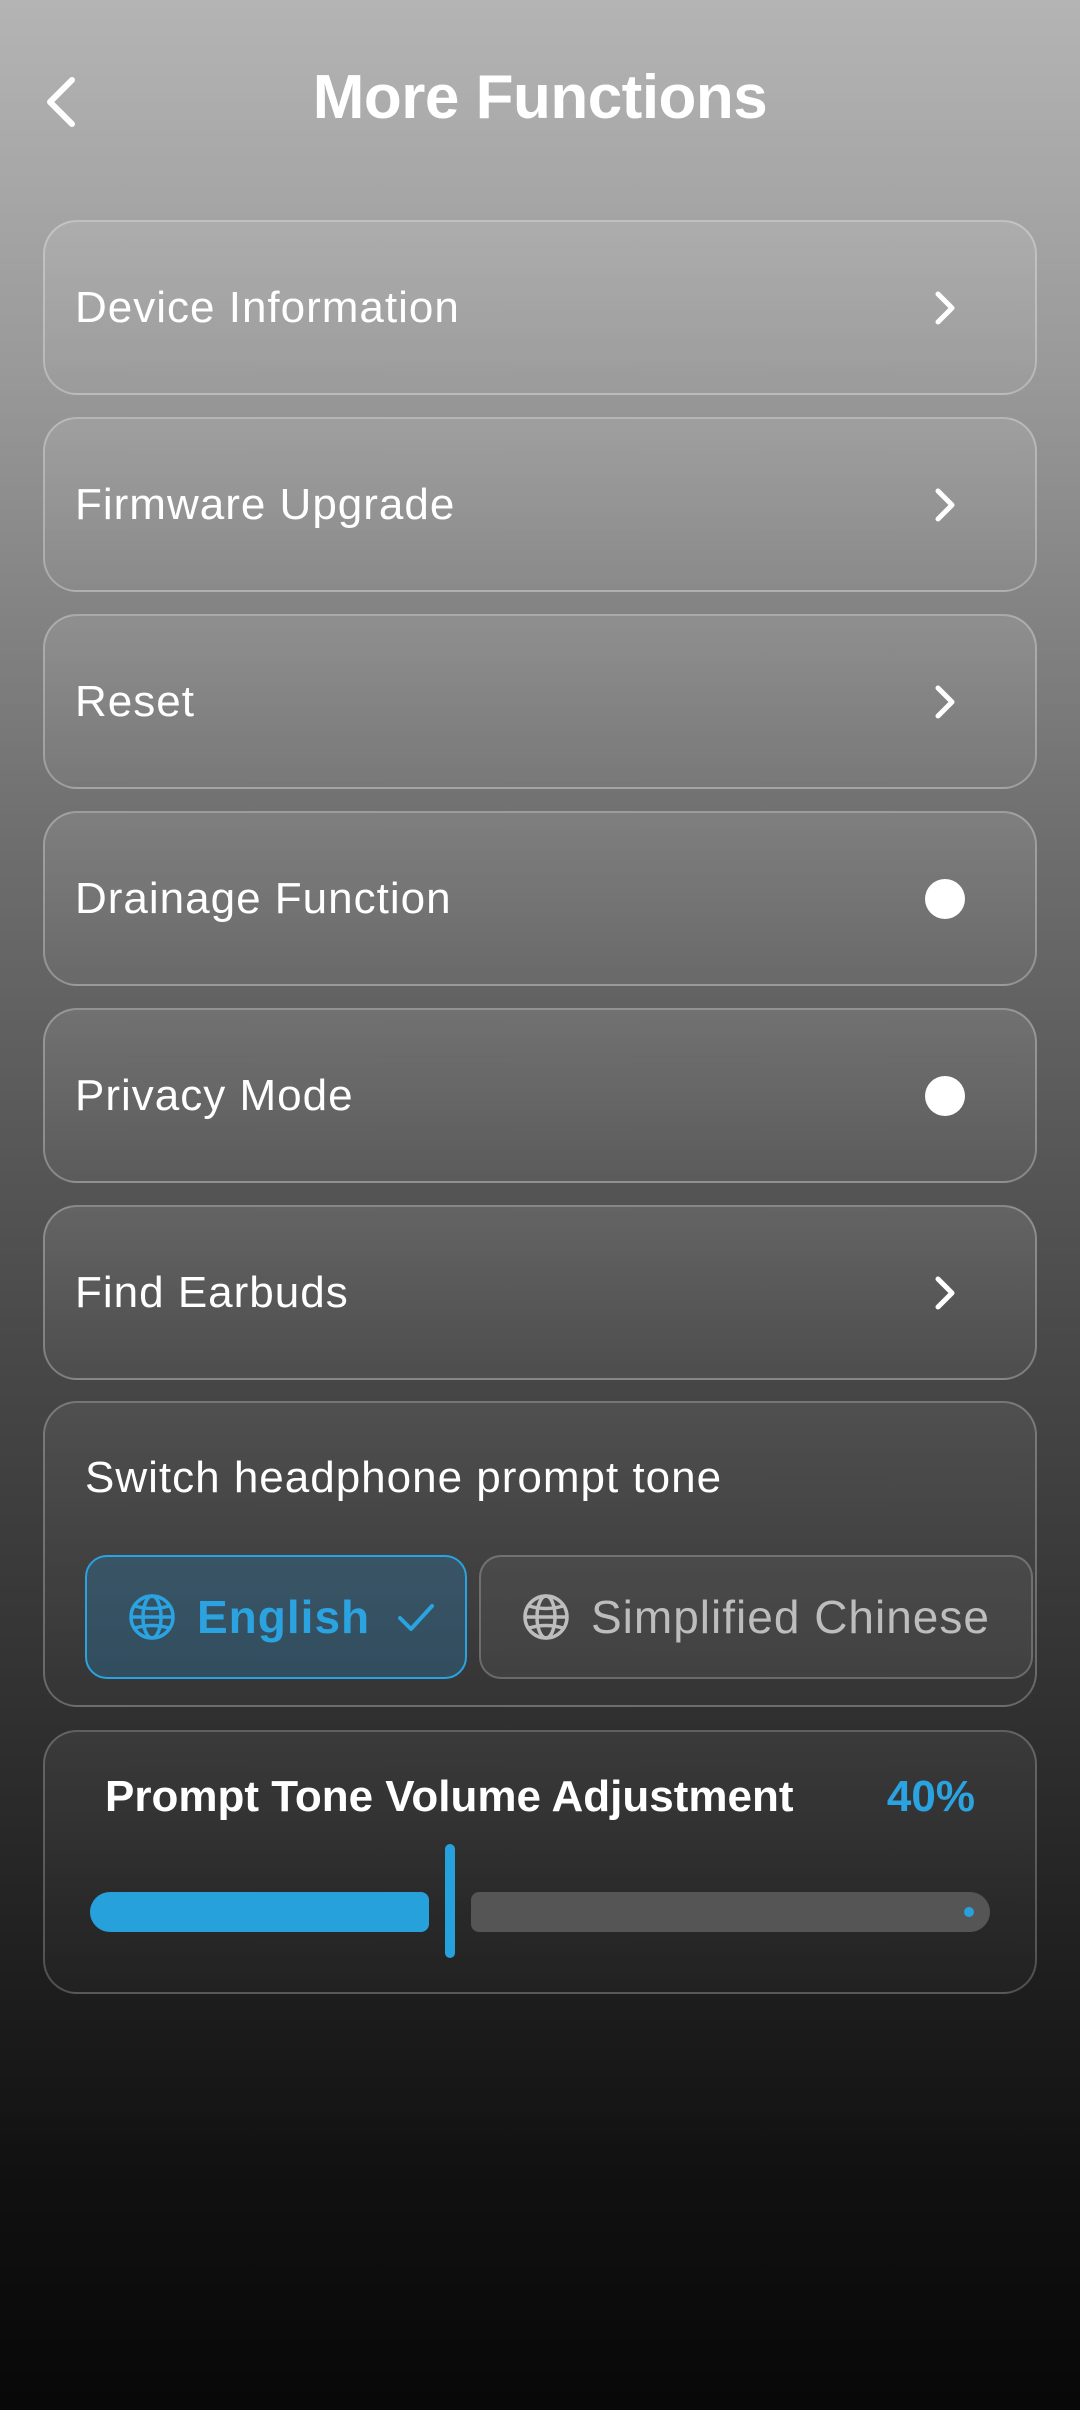 The image size is (1080, 2410). Describe the element at coordinates (265, 504) in the screenshot. I see `row-label: Firmware Upgrade` at that location.